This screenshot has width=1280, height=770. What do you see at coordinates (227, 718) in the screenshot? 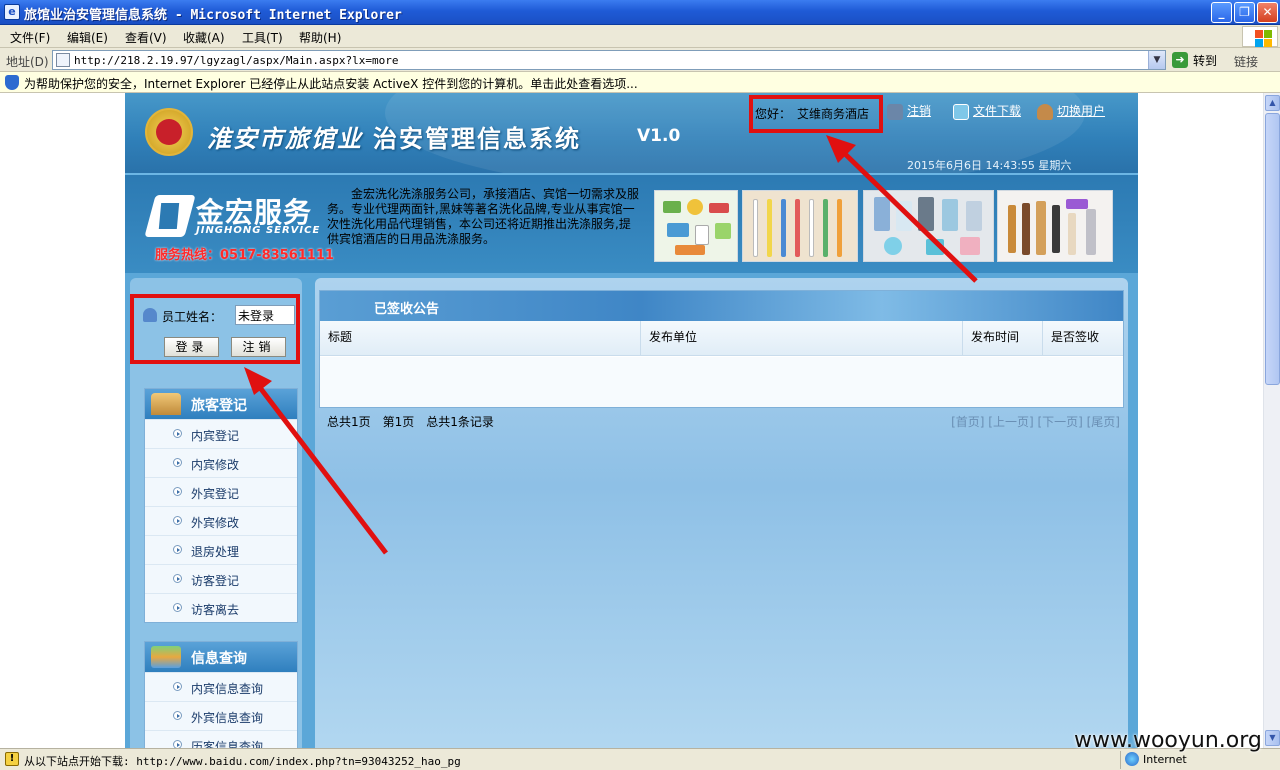
I see `menu-item-label: 外宾信息查询` at bounding box center [227, 718].